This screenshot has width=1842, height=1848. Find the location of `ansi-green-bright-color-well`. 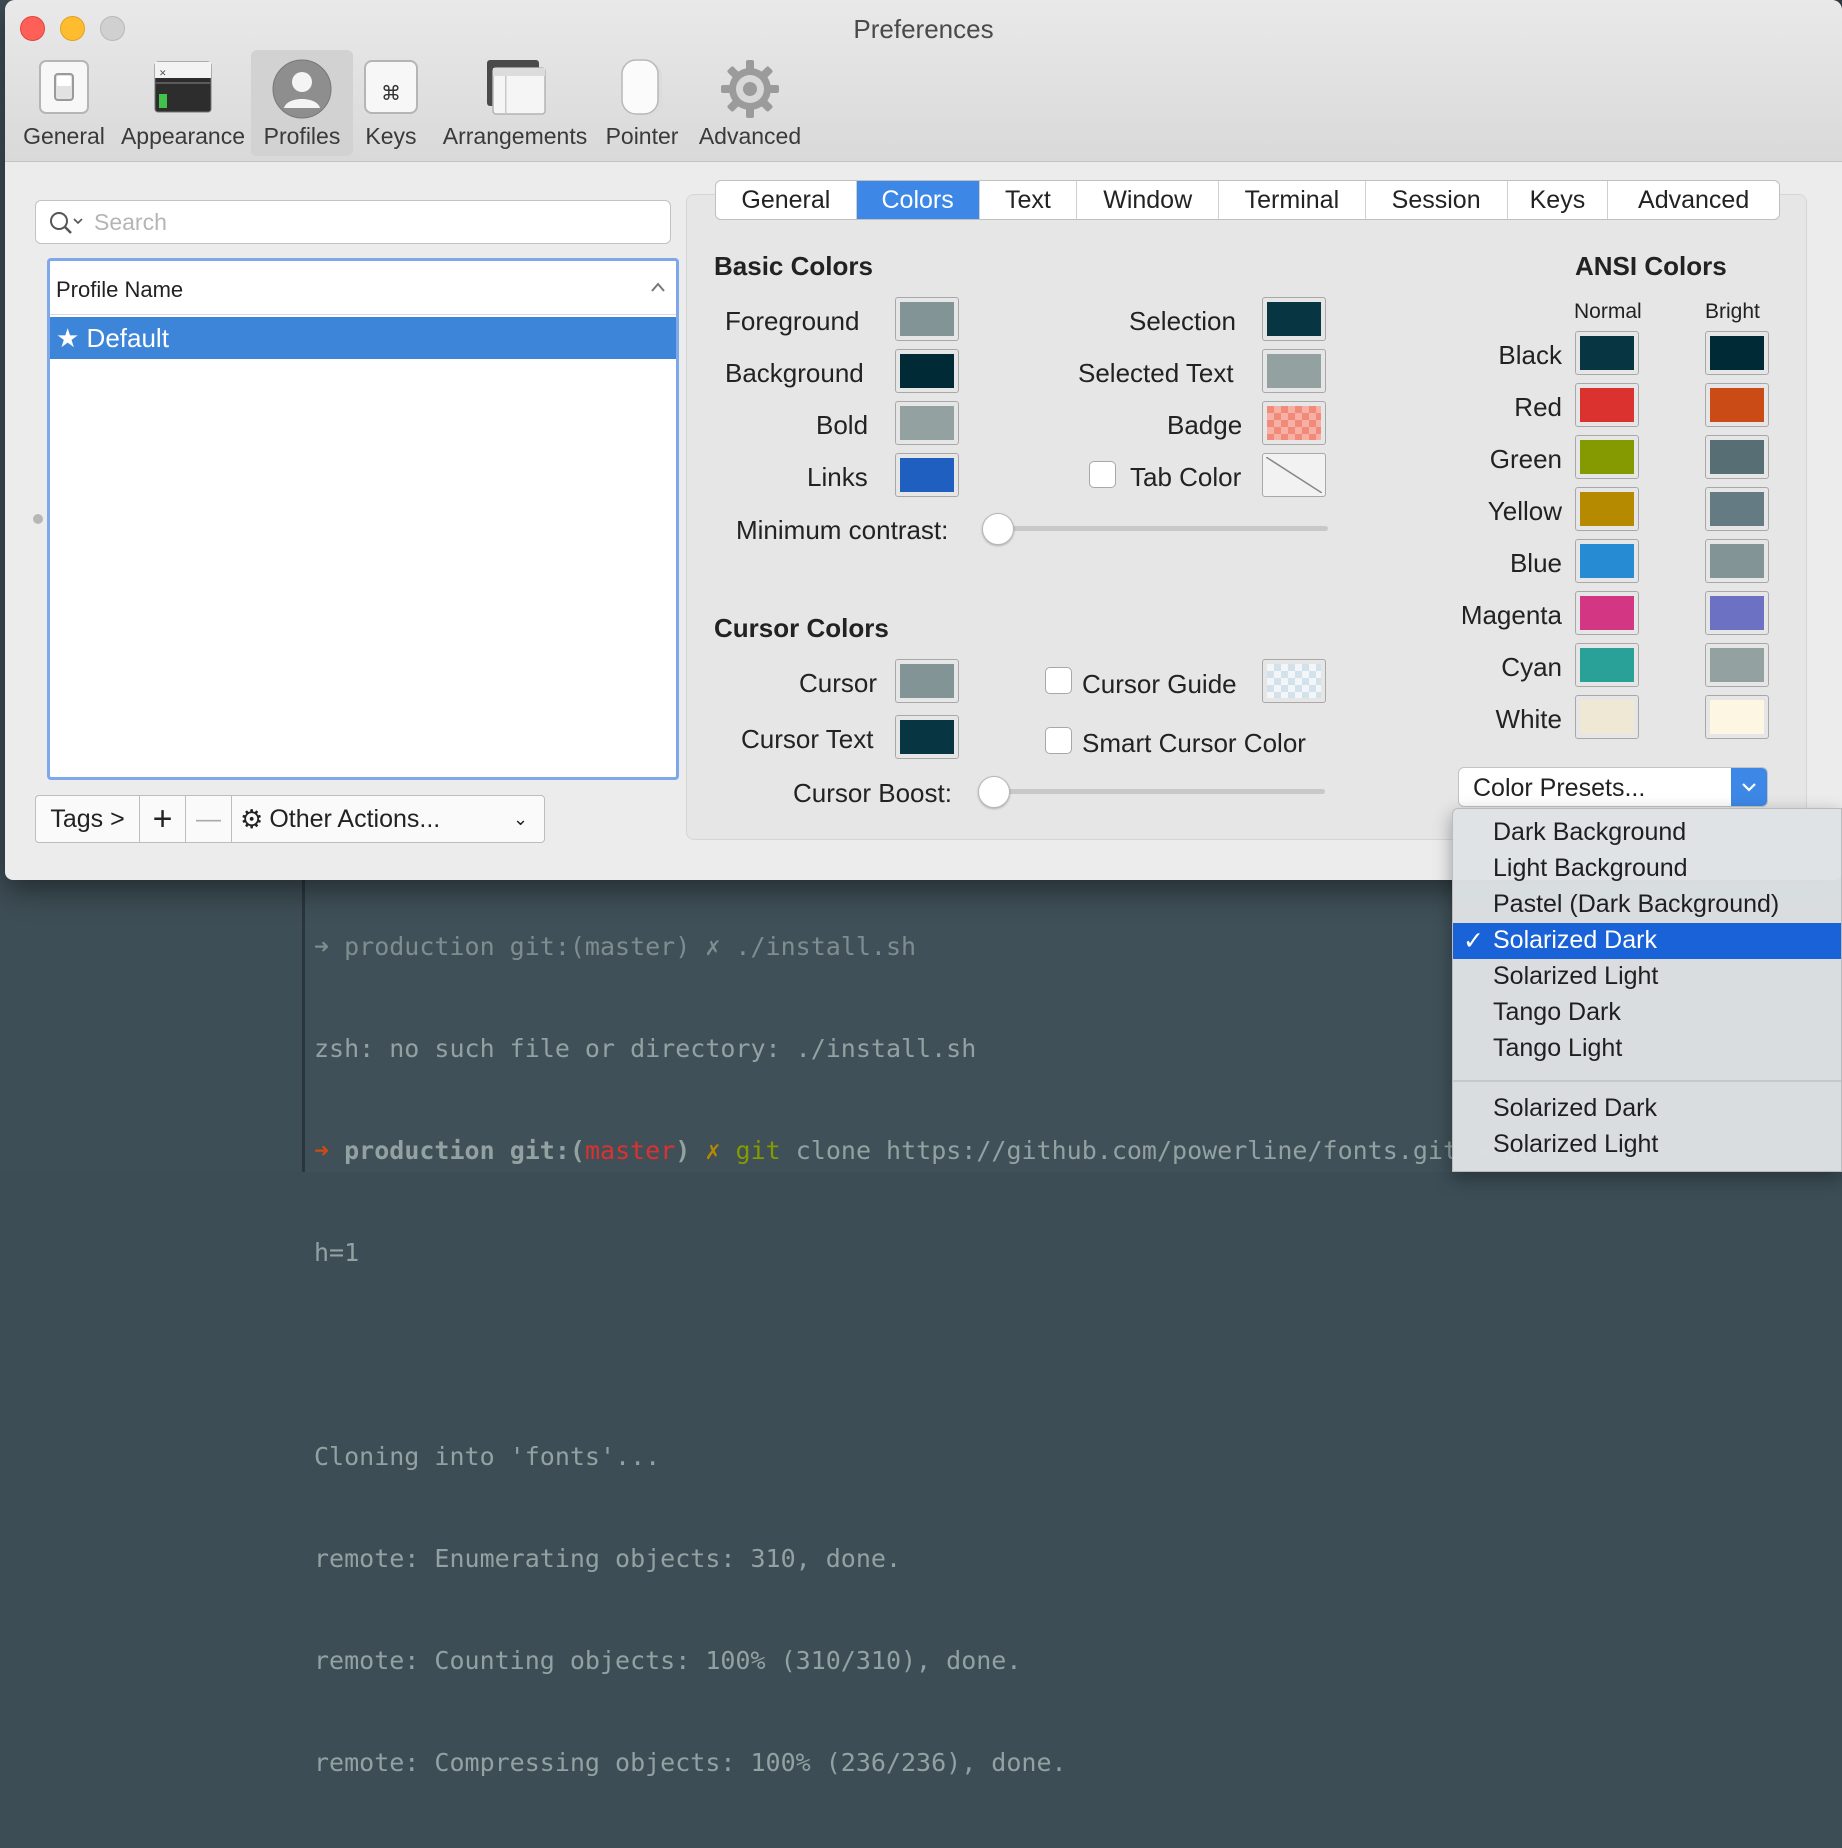

ansi-green-bright-color-well is located at coordinates (1737, 457).